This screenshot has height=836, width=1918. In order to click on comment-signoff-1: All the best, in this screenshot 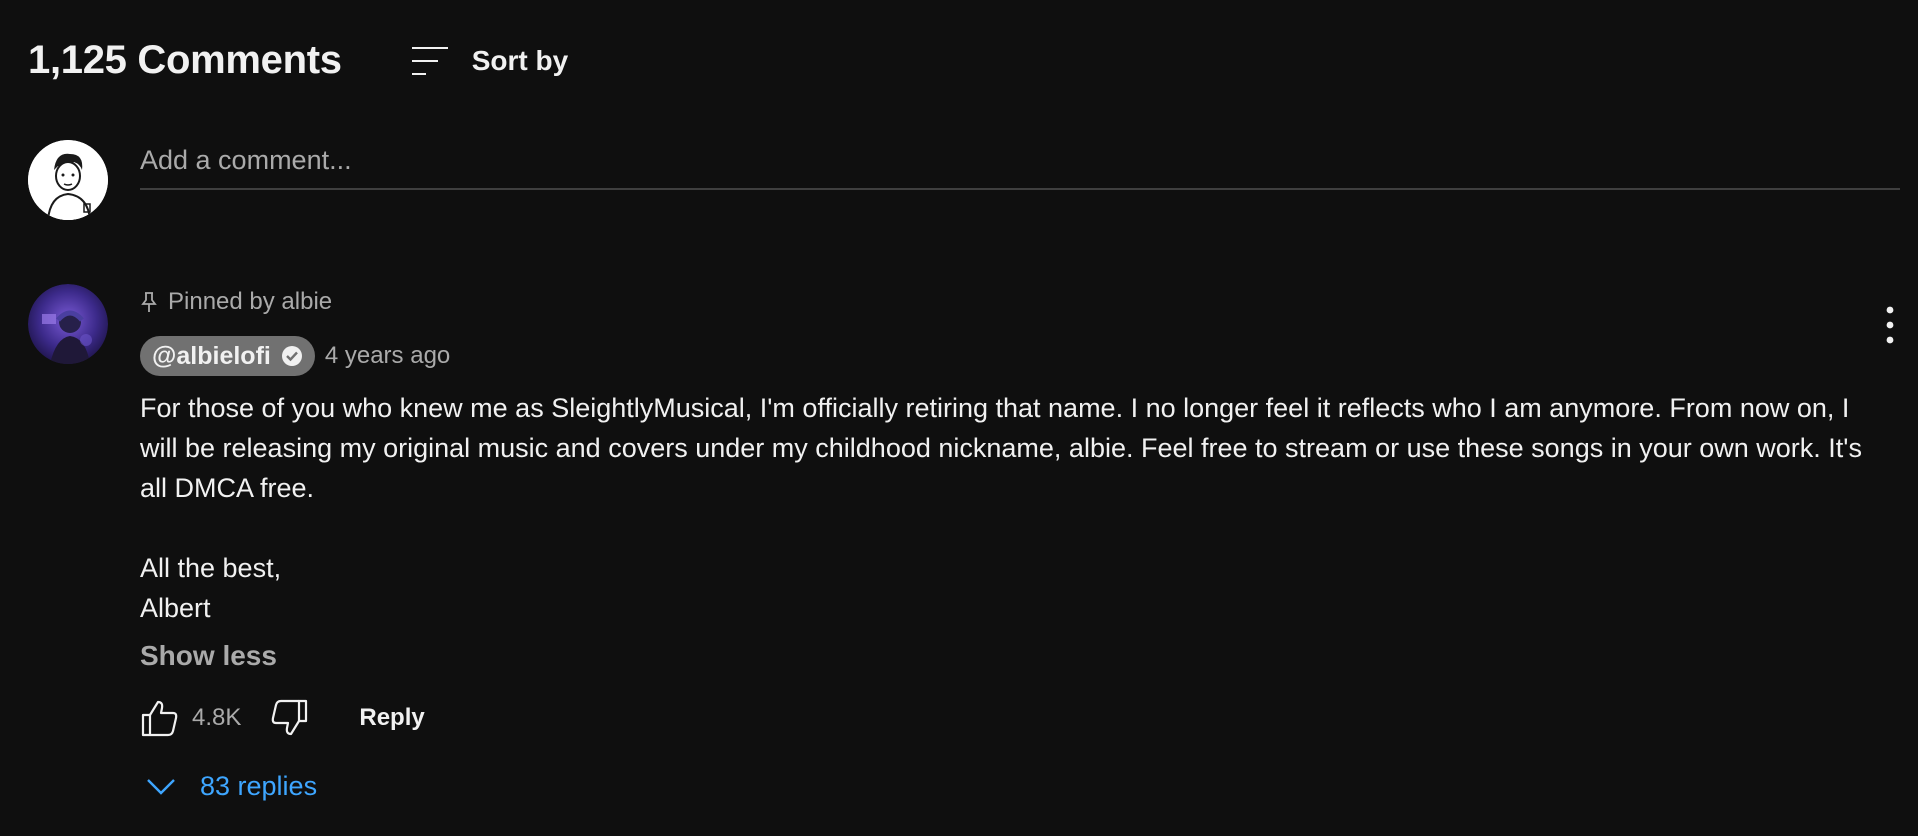, I will do `click(211, 568)`.